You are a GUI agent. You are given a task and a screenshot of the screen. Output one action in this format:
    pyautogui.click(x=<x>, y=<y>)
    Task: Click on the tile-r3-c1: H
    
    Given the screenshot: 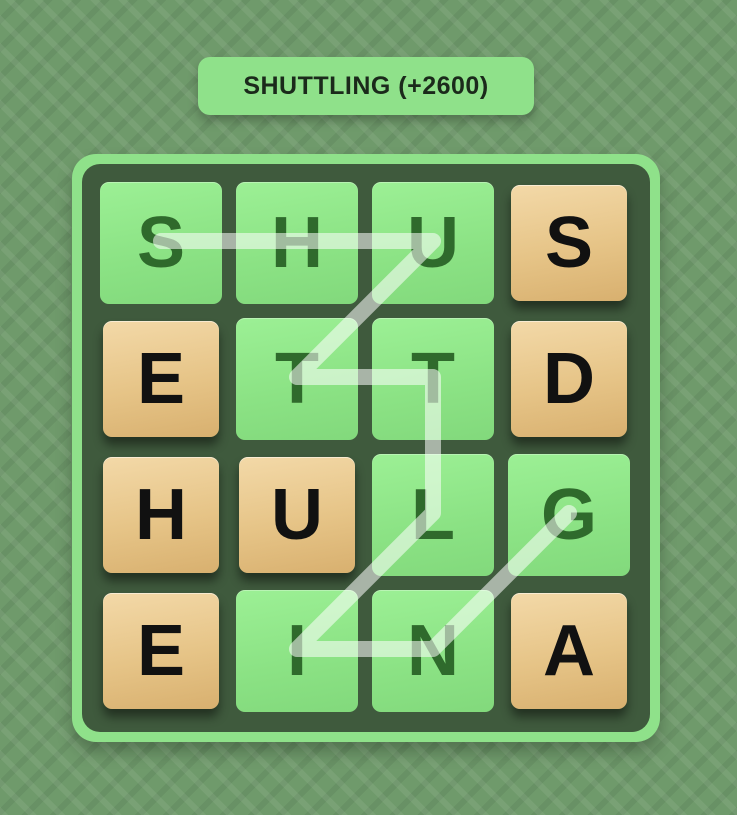 What is the action you would take?
    pyautogui.click(x=161, y=515)
    